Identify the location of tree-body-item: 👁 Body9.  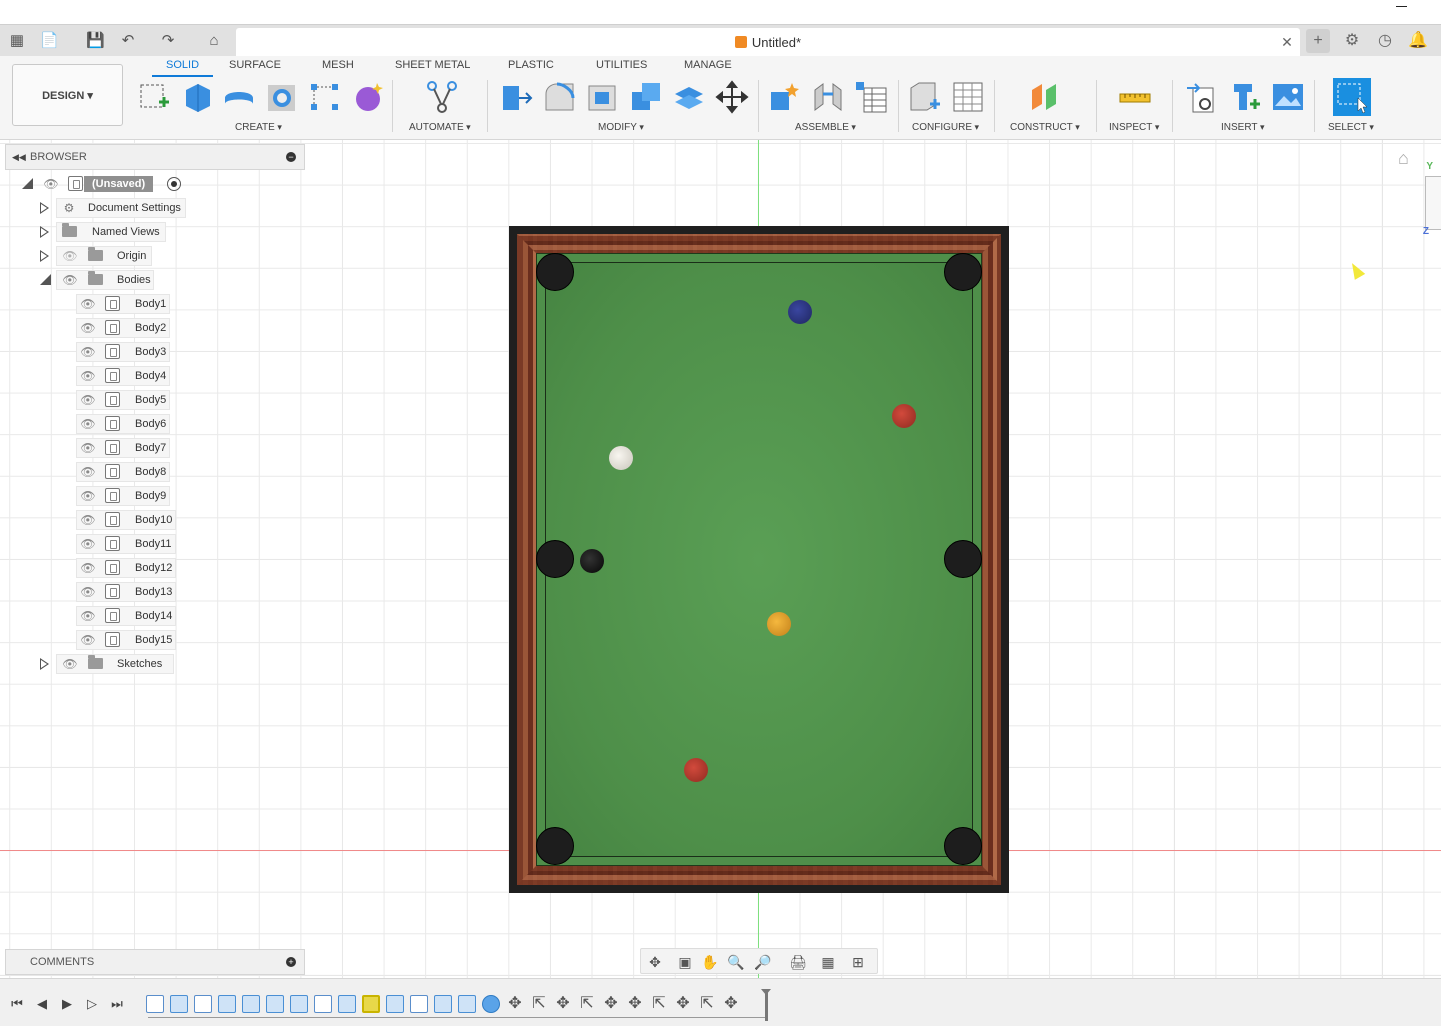
(155, 496).